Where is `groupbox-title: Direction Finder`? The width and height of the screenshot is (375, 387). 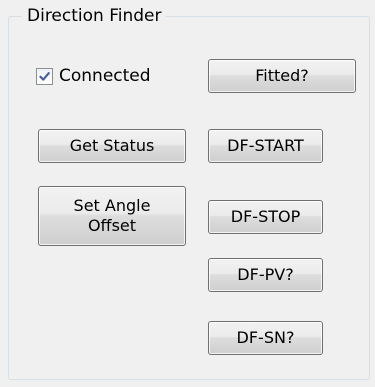 groupbox-title: Direction Finder is located at coordinates (94, 16).